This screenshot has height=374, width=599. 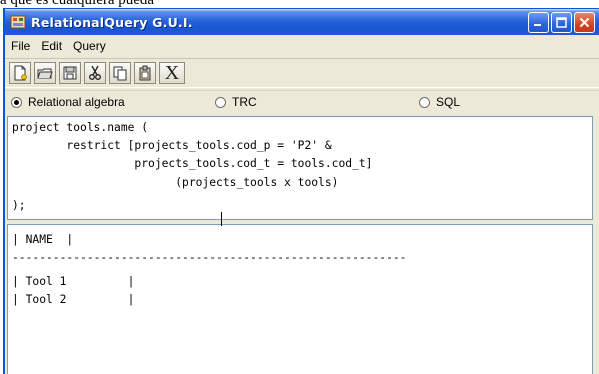 I want to click on radio-selected-icon, so click(x=16, y=102).